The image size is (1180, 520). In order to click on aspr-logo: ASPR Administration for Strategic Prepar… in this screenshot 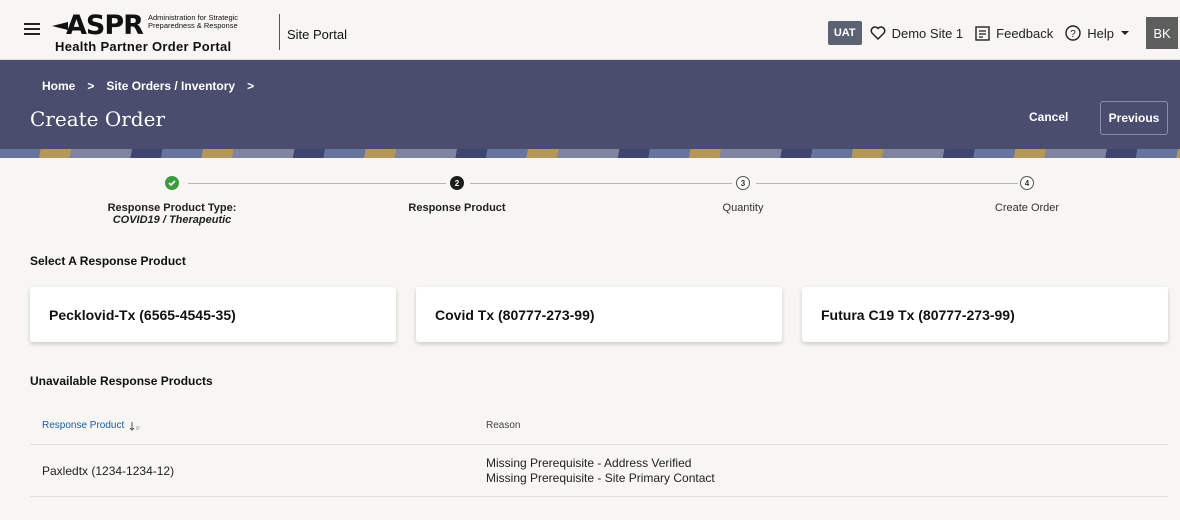, I will do `click(164, 32)`.